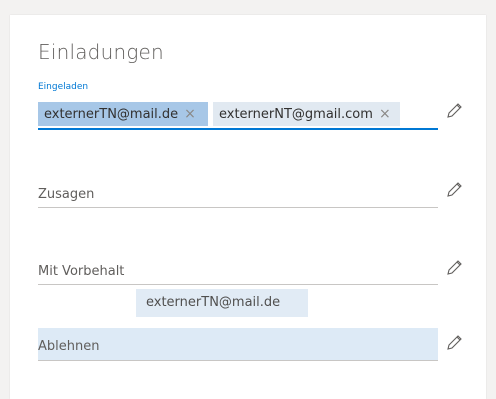 This screenshot has height=399, width=496. What do you see at coordinates (66, 194) in the screenshot?
I see `accepted-label: Zusagen` at bounding box center [66, 194].